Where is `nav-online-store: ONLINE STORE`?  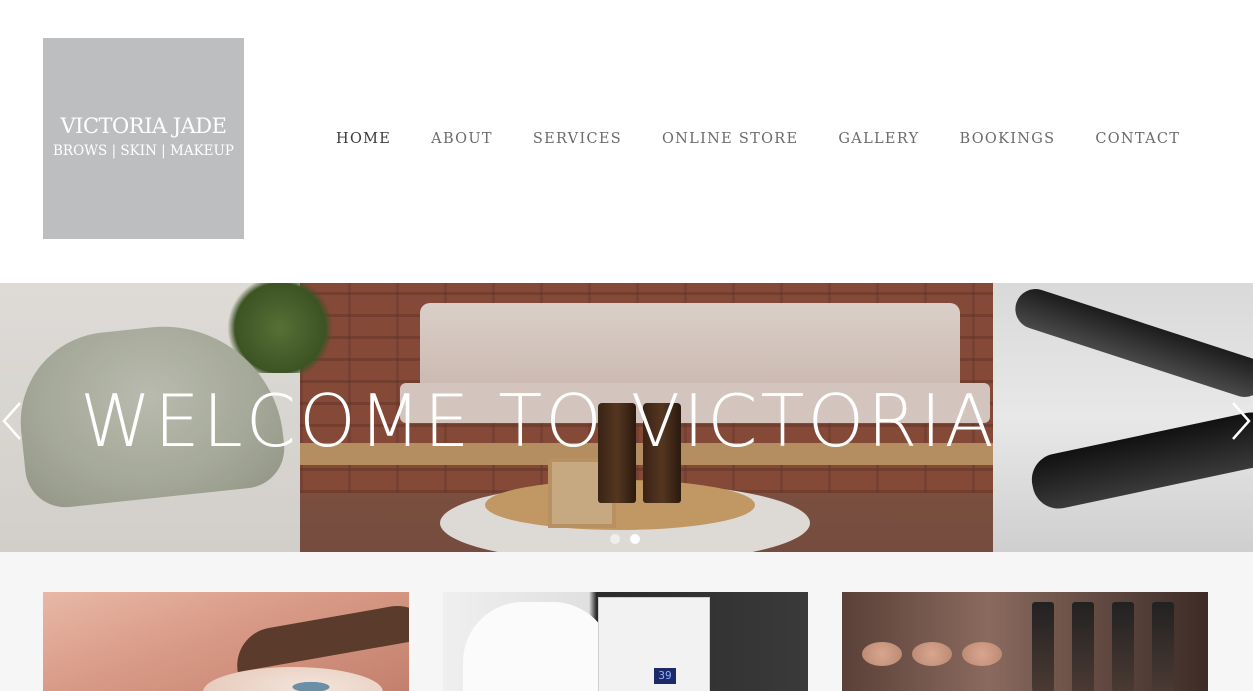 nav-online-store: ONLINE STORE is located at coordinates (730, 139).